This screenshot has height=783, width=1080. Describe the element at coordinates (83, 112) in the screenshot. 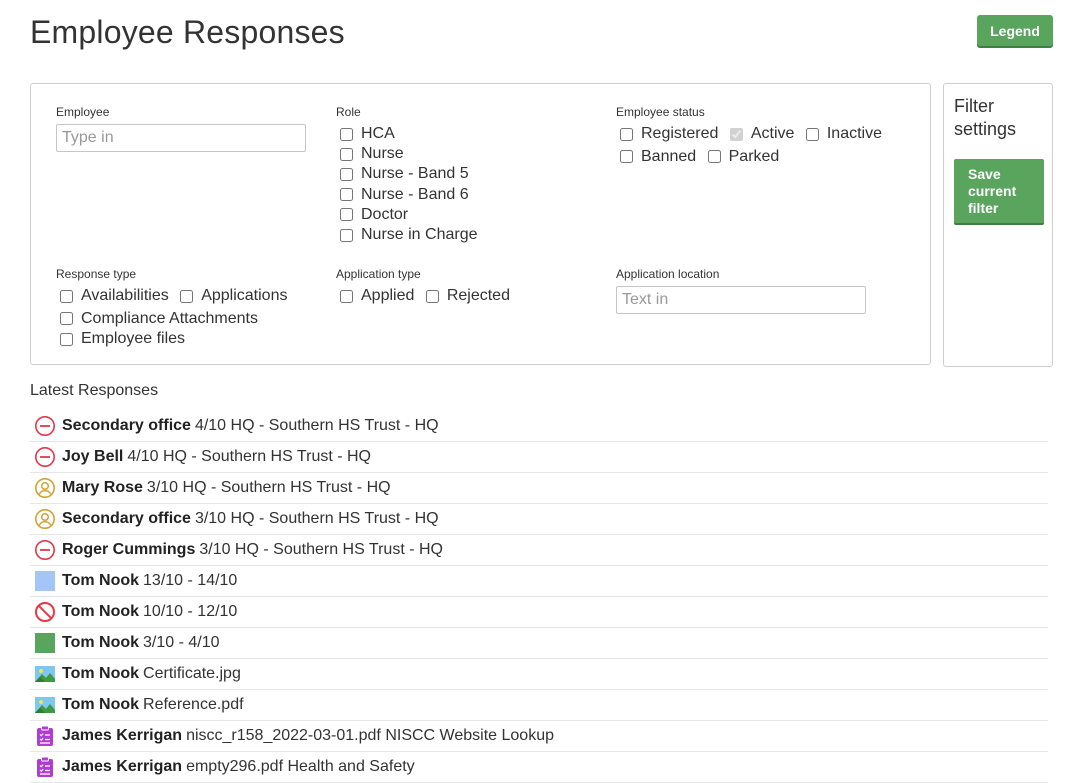

I see `employee-label: Employee` at that location.